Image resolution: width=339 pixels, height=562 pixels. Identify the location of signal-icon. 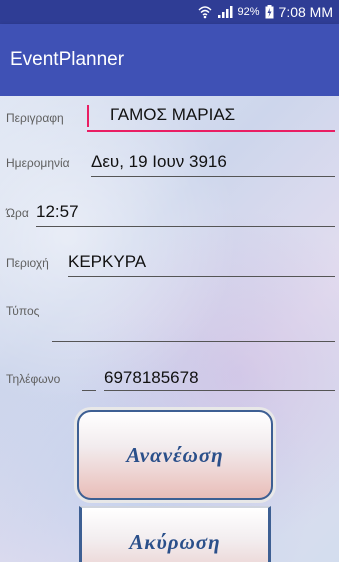
(225, 12).